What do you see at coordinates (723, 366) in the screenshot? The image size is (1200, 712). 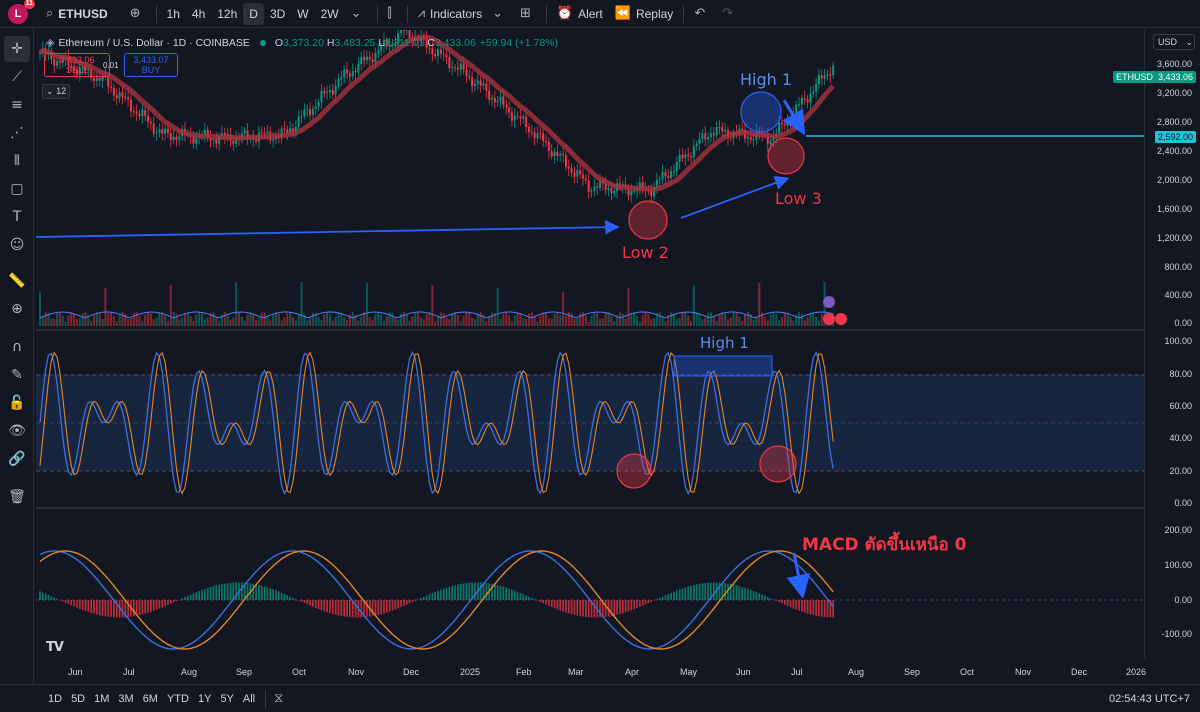 I see `stoch-high-box` at bounding box center [723, 366].